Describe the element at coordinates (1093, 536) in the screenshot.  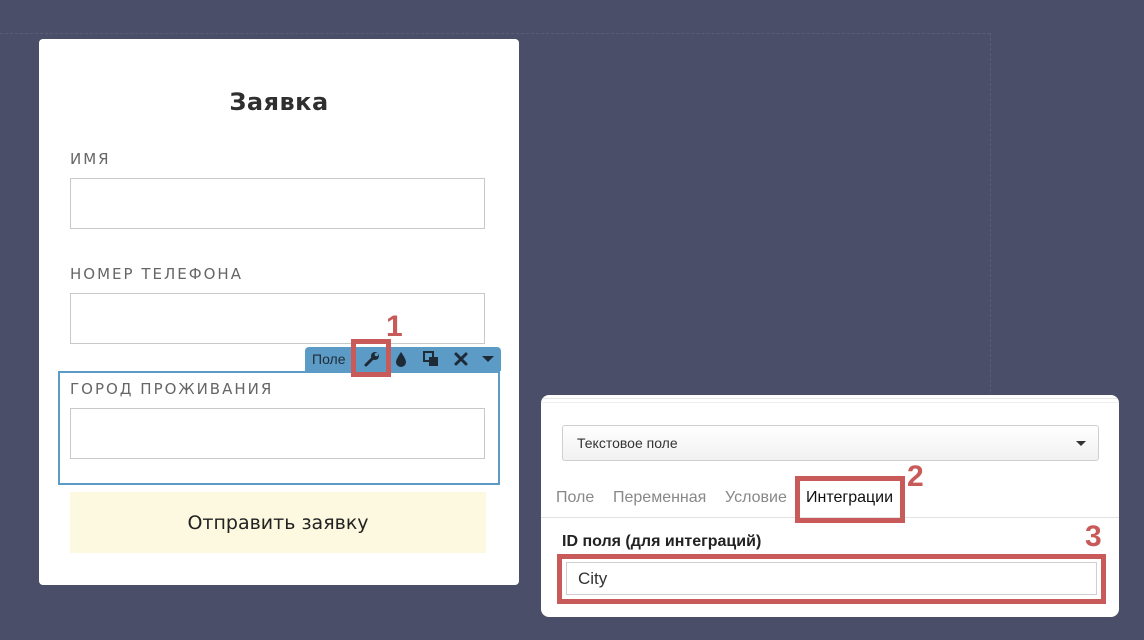
I see `marker-3: 3` at that location.